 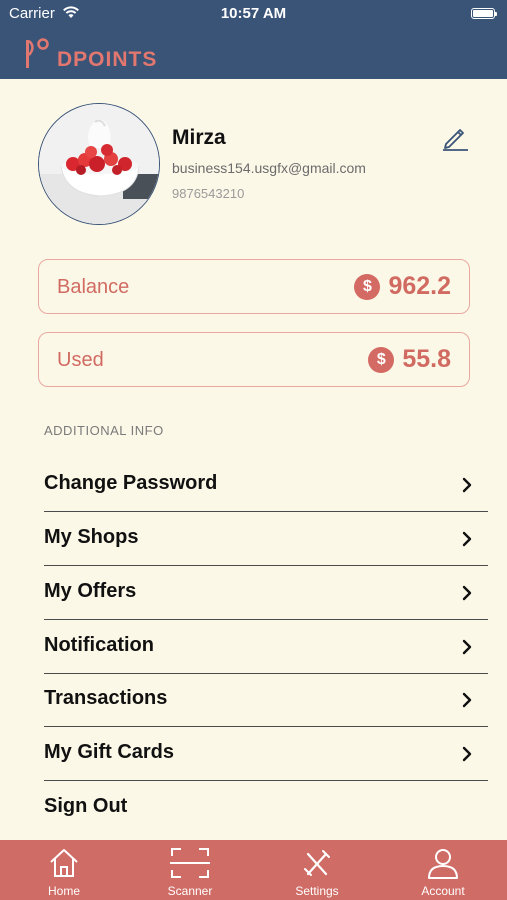 What do you see at coordinates (266, 647) in the screenshot?
I see `menu-notification: Notification` at bounding box center [266, 647].